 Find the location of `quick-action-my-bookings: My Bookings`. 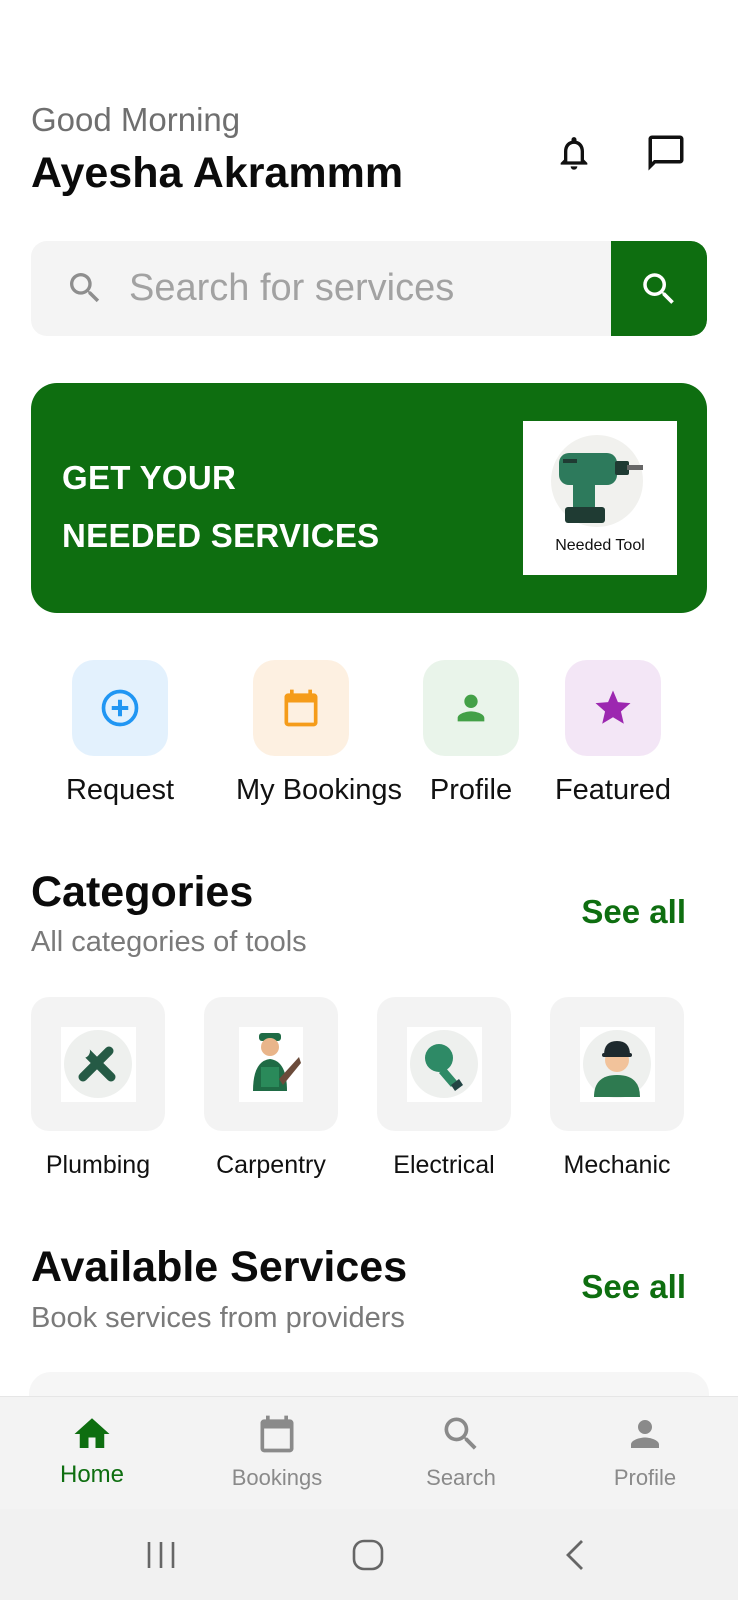

quick-action-my-bookings: My Bookings is located at coordinates (319, 733).